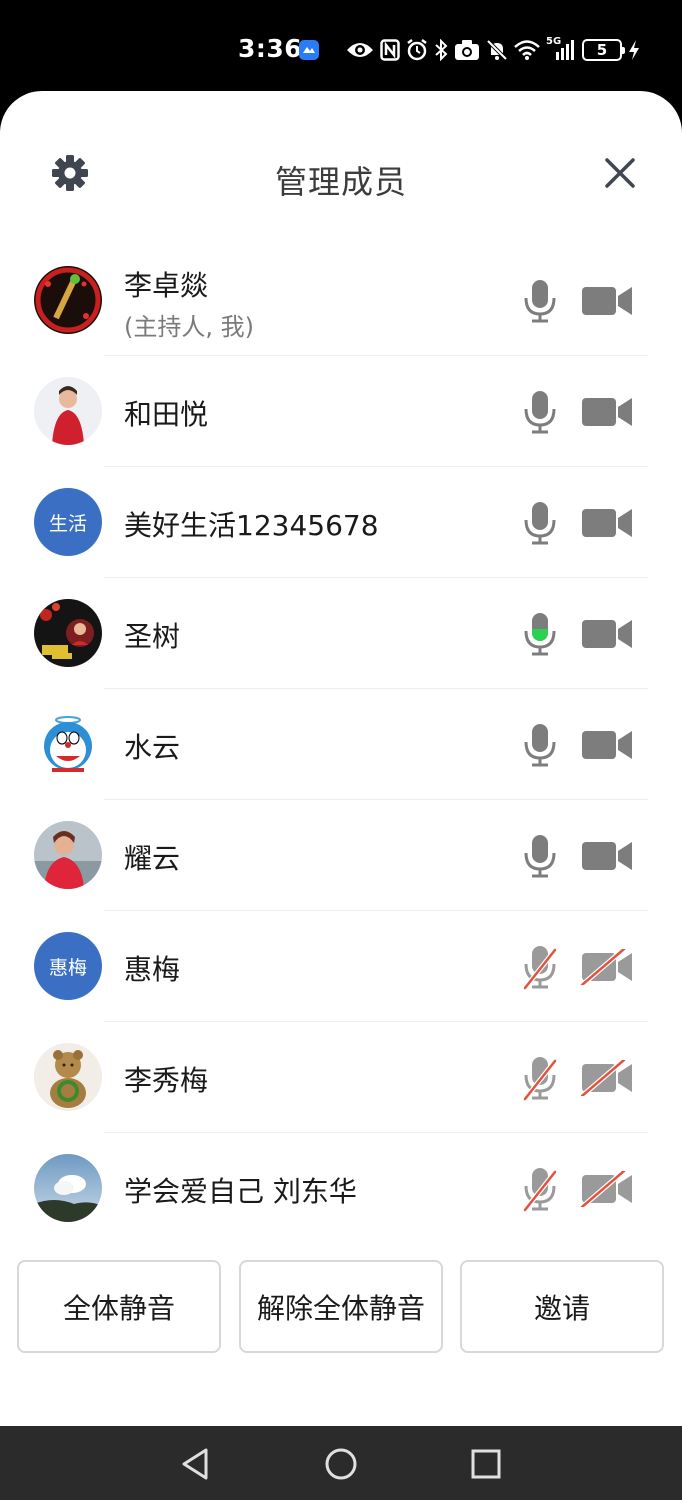  I want to click on close-icon, so click(620, 173).